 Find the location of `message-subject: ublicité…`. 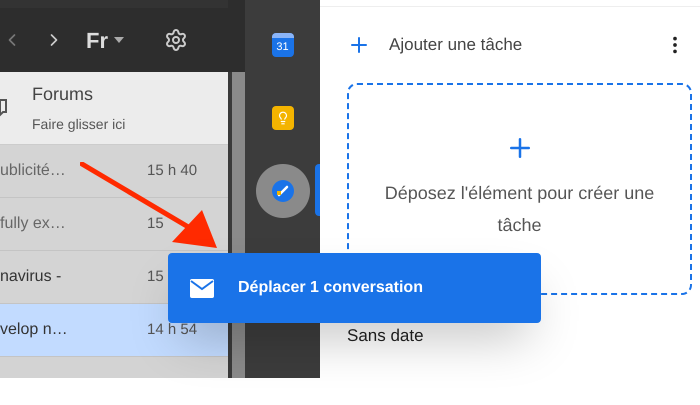

message-subject: ublicité… is located at coordinates (33, 171).